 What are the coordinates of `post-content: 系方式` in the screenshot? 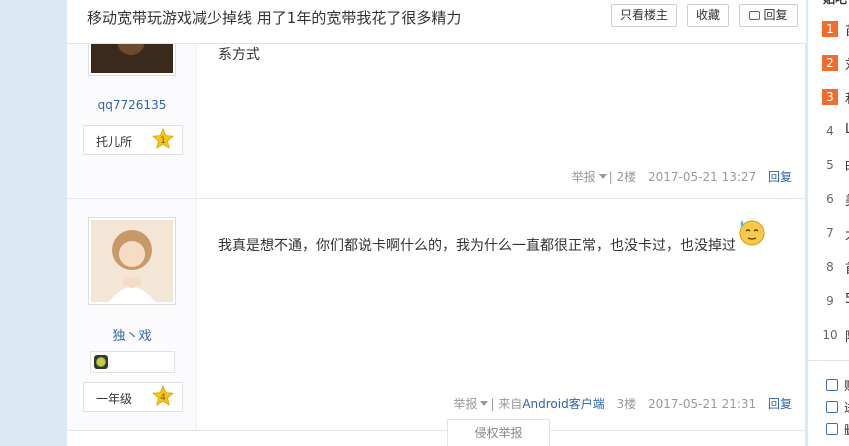 It's located at (239, 55).